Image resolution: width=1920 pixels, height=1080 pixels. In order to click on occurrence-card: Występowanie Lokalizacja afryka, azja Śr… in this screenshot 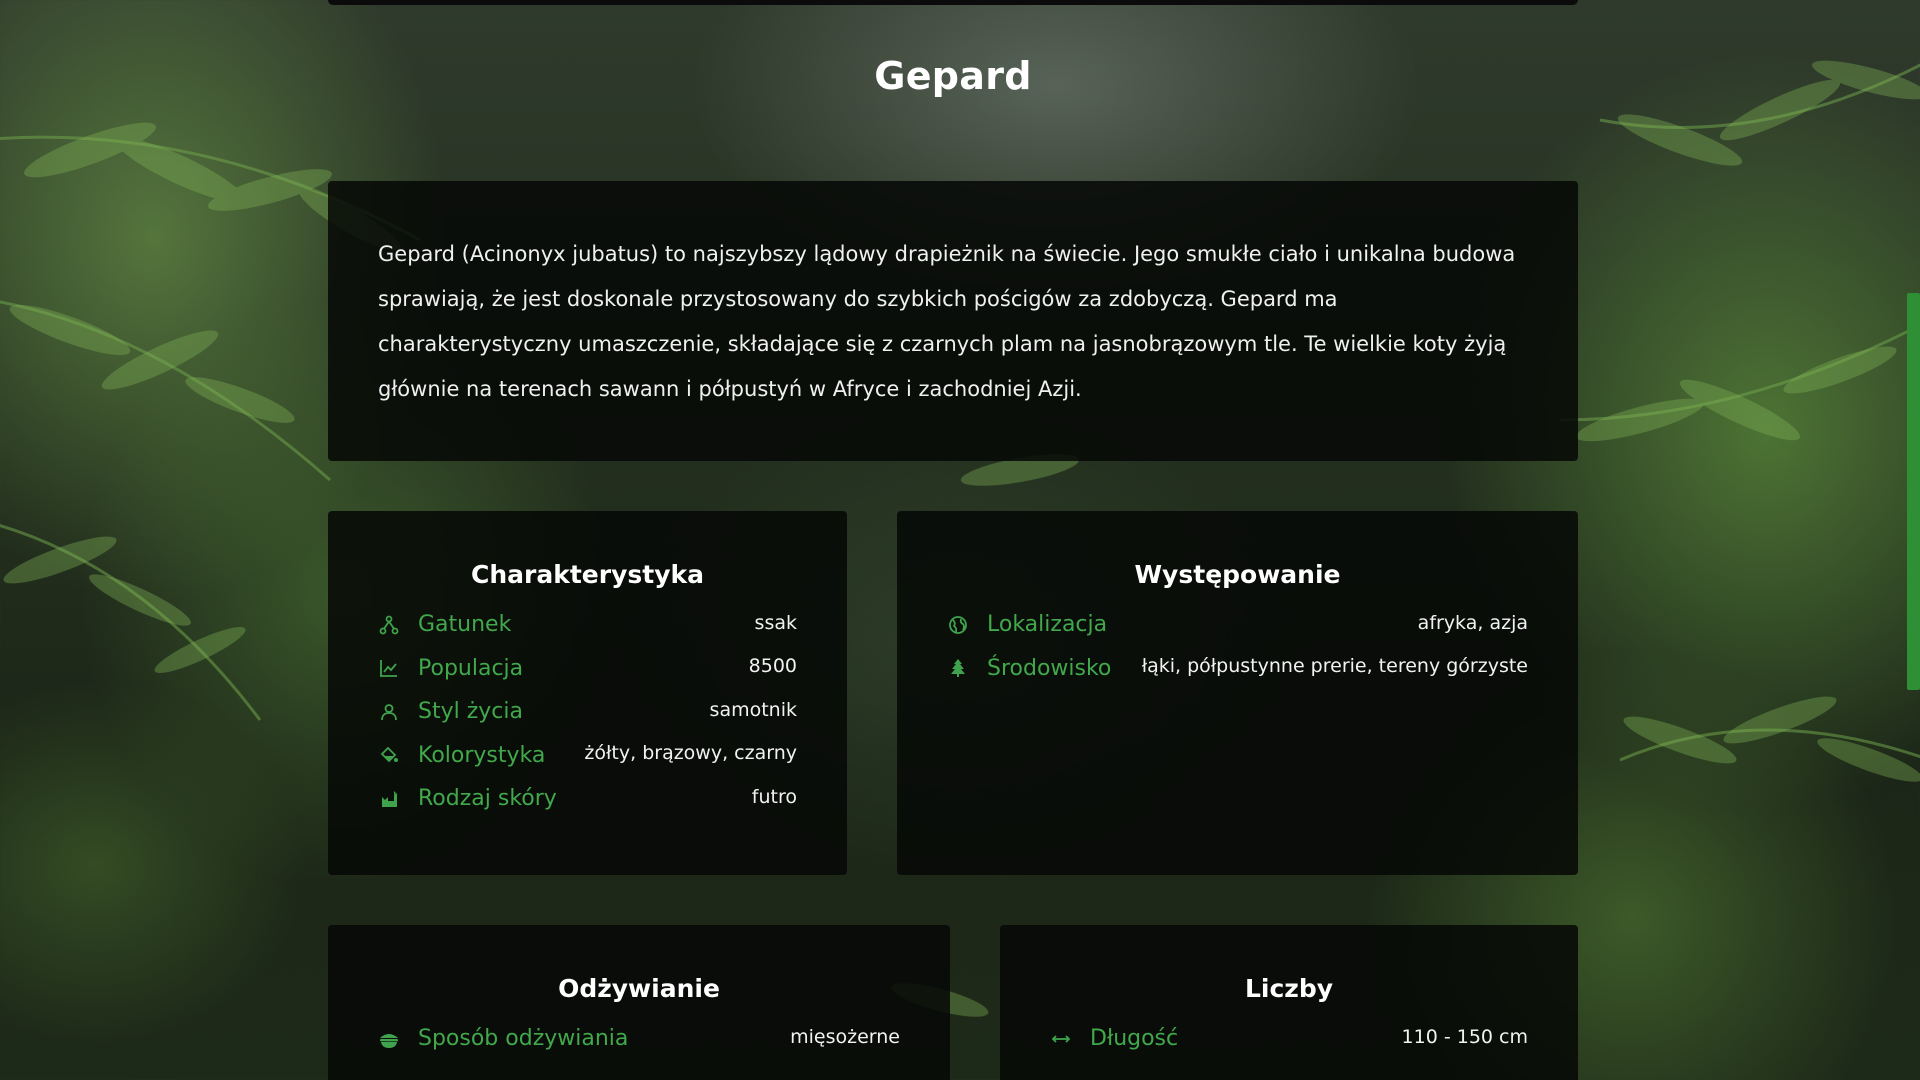, I will do `click(1237, 693)`.